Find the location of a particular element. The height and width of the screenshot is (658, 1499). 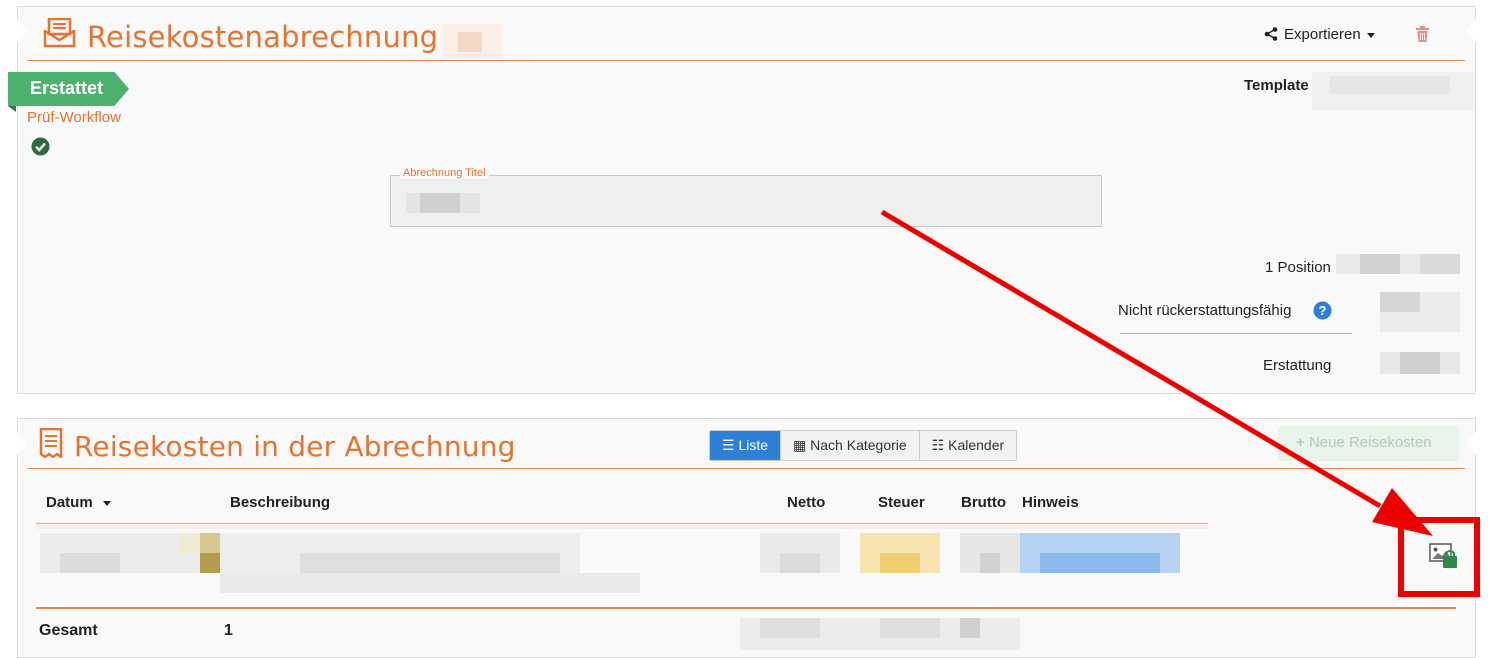

highlight-box is located at coordinates (1439, 557).